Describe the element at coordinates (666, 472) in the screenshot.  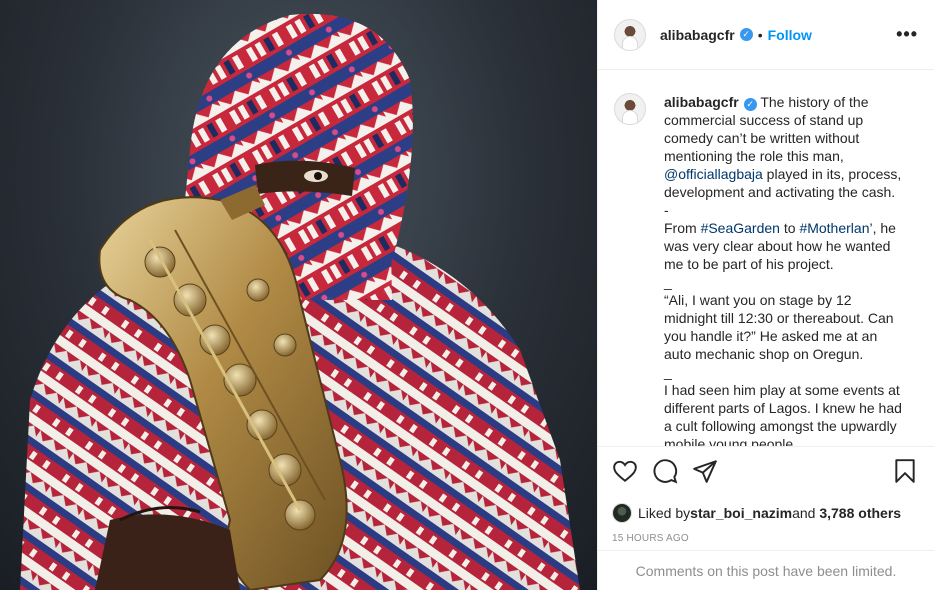
I see `comment-icon` at that location.